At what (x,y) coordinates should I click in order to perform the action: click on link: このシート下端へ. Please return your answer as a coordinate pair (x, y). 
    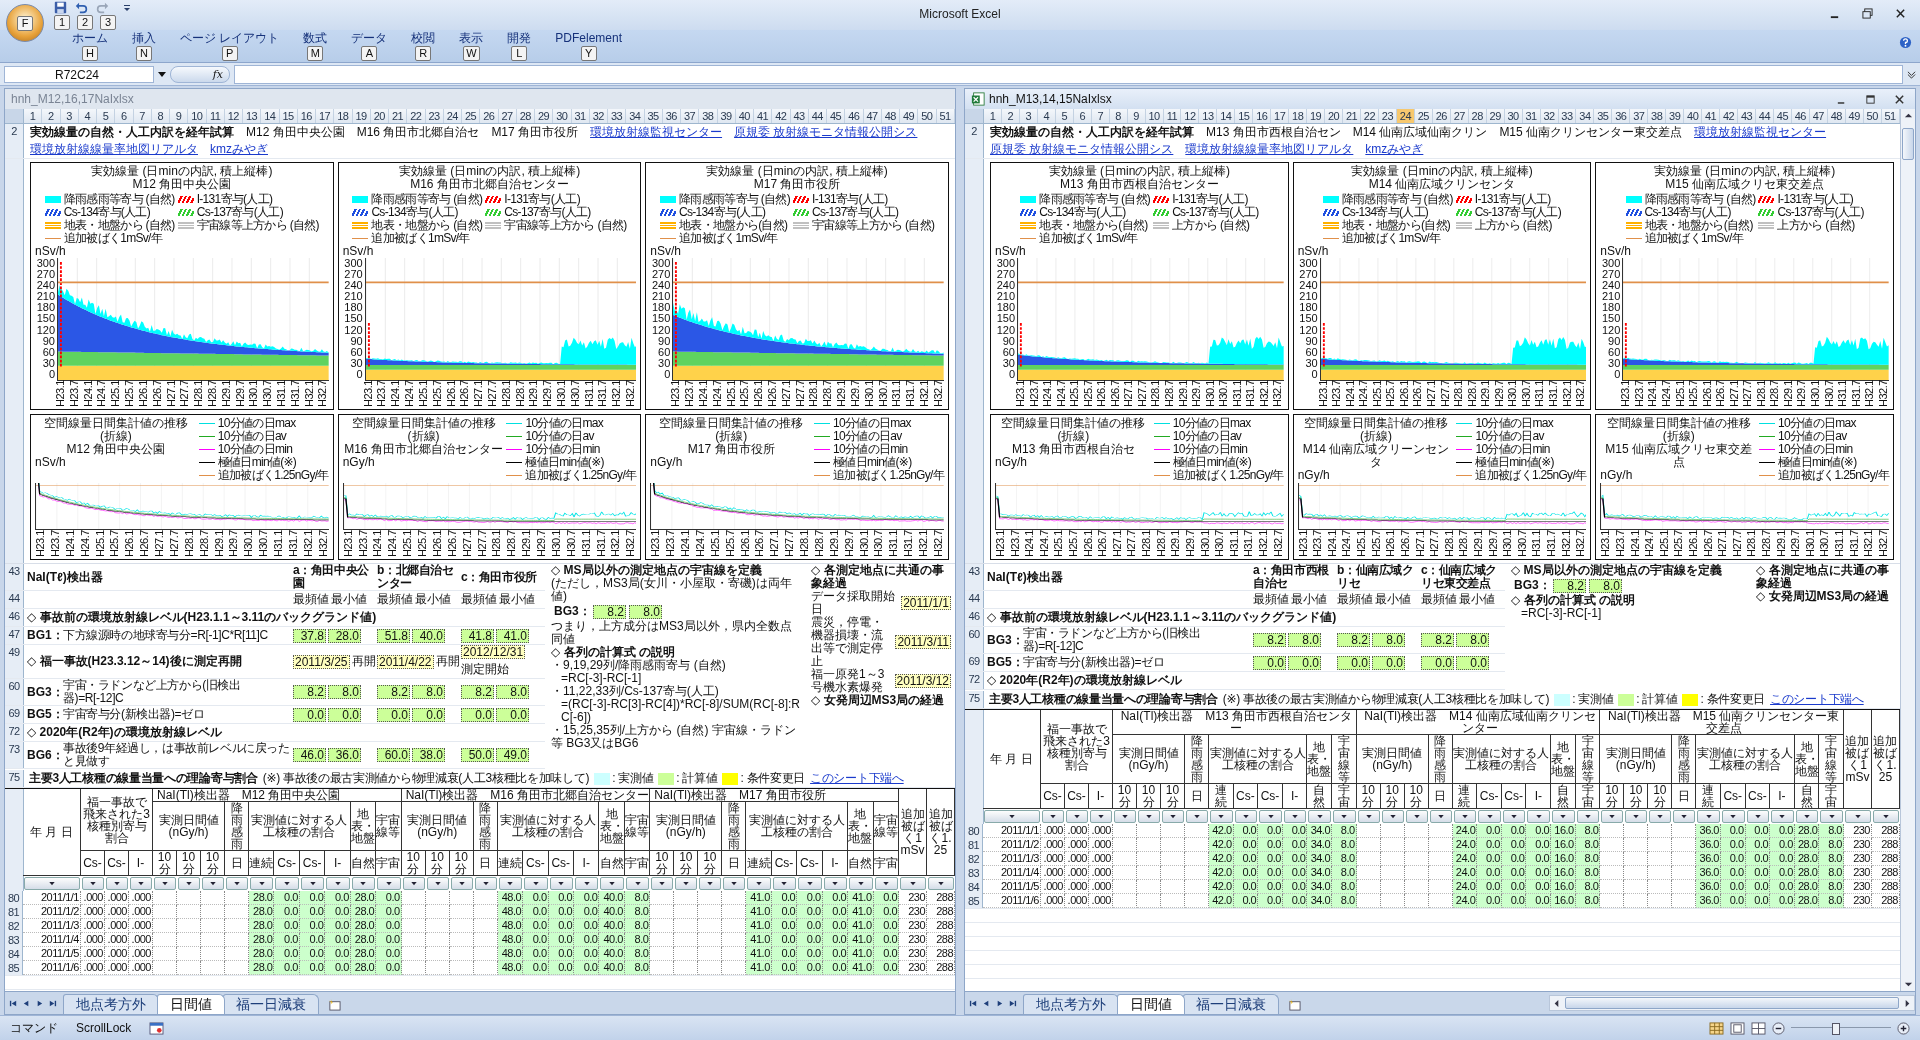
    Looking at the image, I should click on (857, 778).